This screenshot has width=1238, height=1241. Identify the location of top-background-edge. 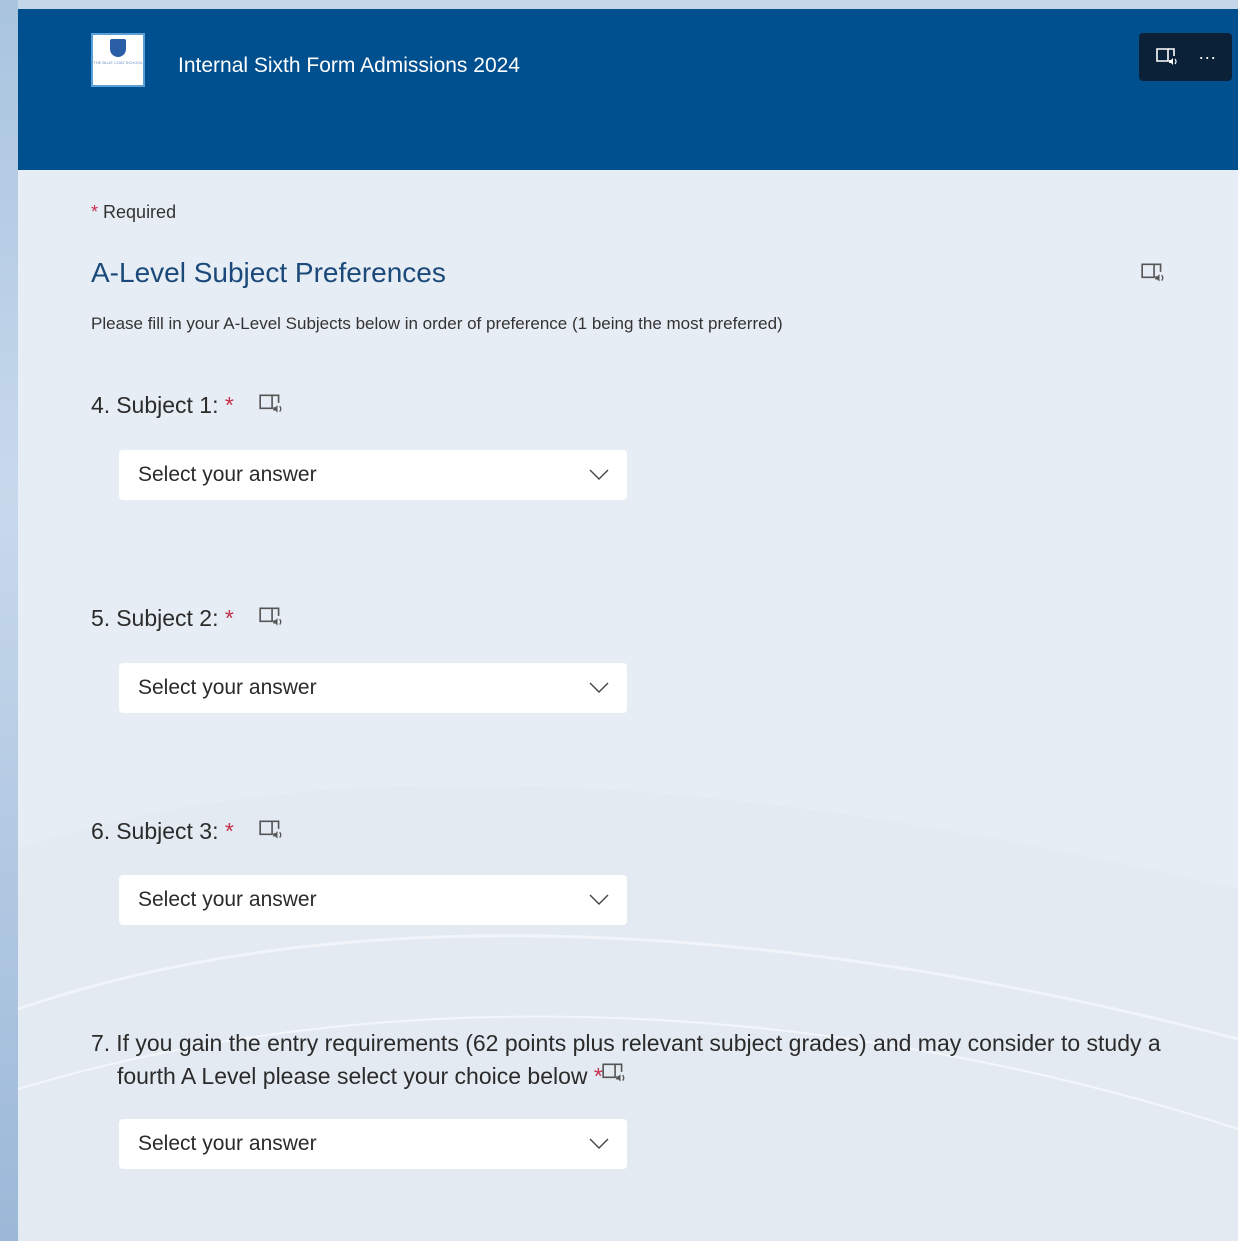
(628, 4).